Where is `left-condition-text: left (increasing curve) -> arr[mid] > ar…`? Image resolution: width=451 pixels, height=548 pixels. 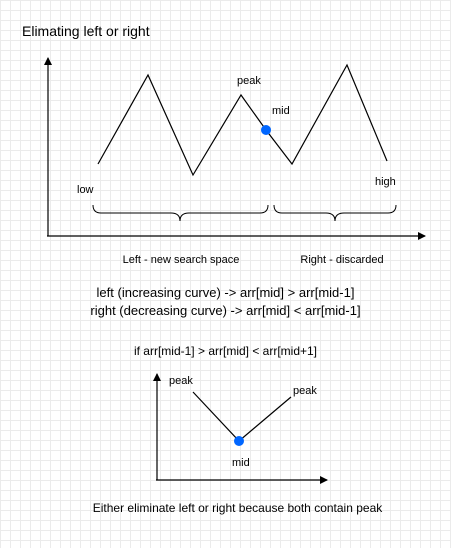
left-condition-text: left (increasing curve) -> arr[mid] > ar… is located at coordinates (225, 292).